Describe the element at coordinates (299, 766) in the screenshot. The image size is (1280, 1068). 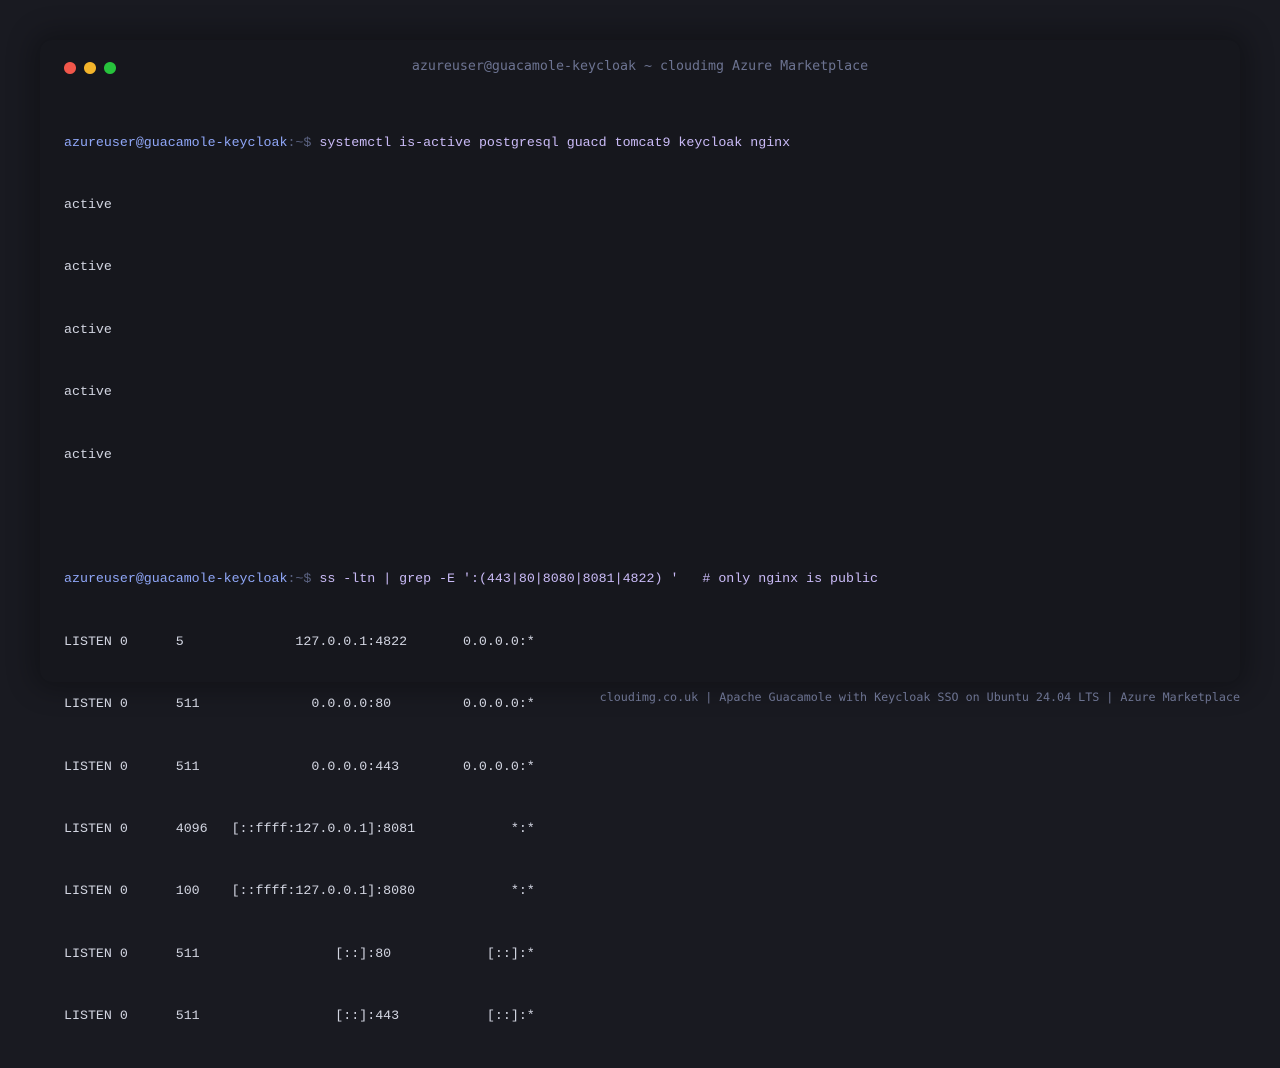
I see `output-line: LISTEN 0 511 0.0.0.0:443 0.0.0.0:*` at that location.